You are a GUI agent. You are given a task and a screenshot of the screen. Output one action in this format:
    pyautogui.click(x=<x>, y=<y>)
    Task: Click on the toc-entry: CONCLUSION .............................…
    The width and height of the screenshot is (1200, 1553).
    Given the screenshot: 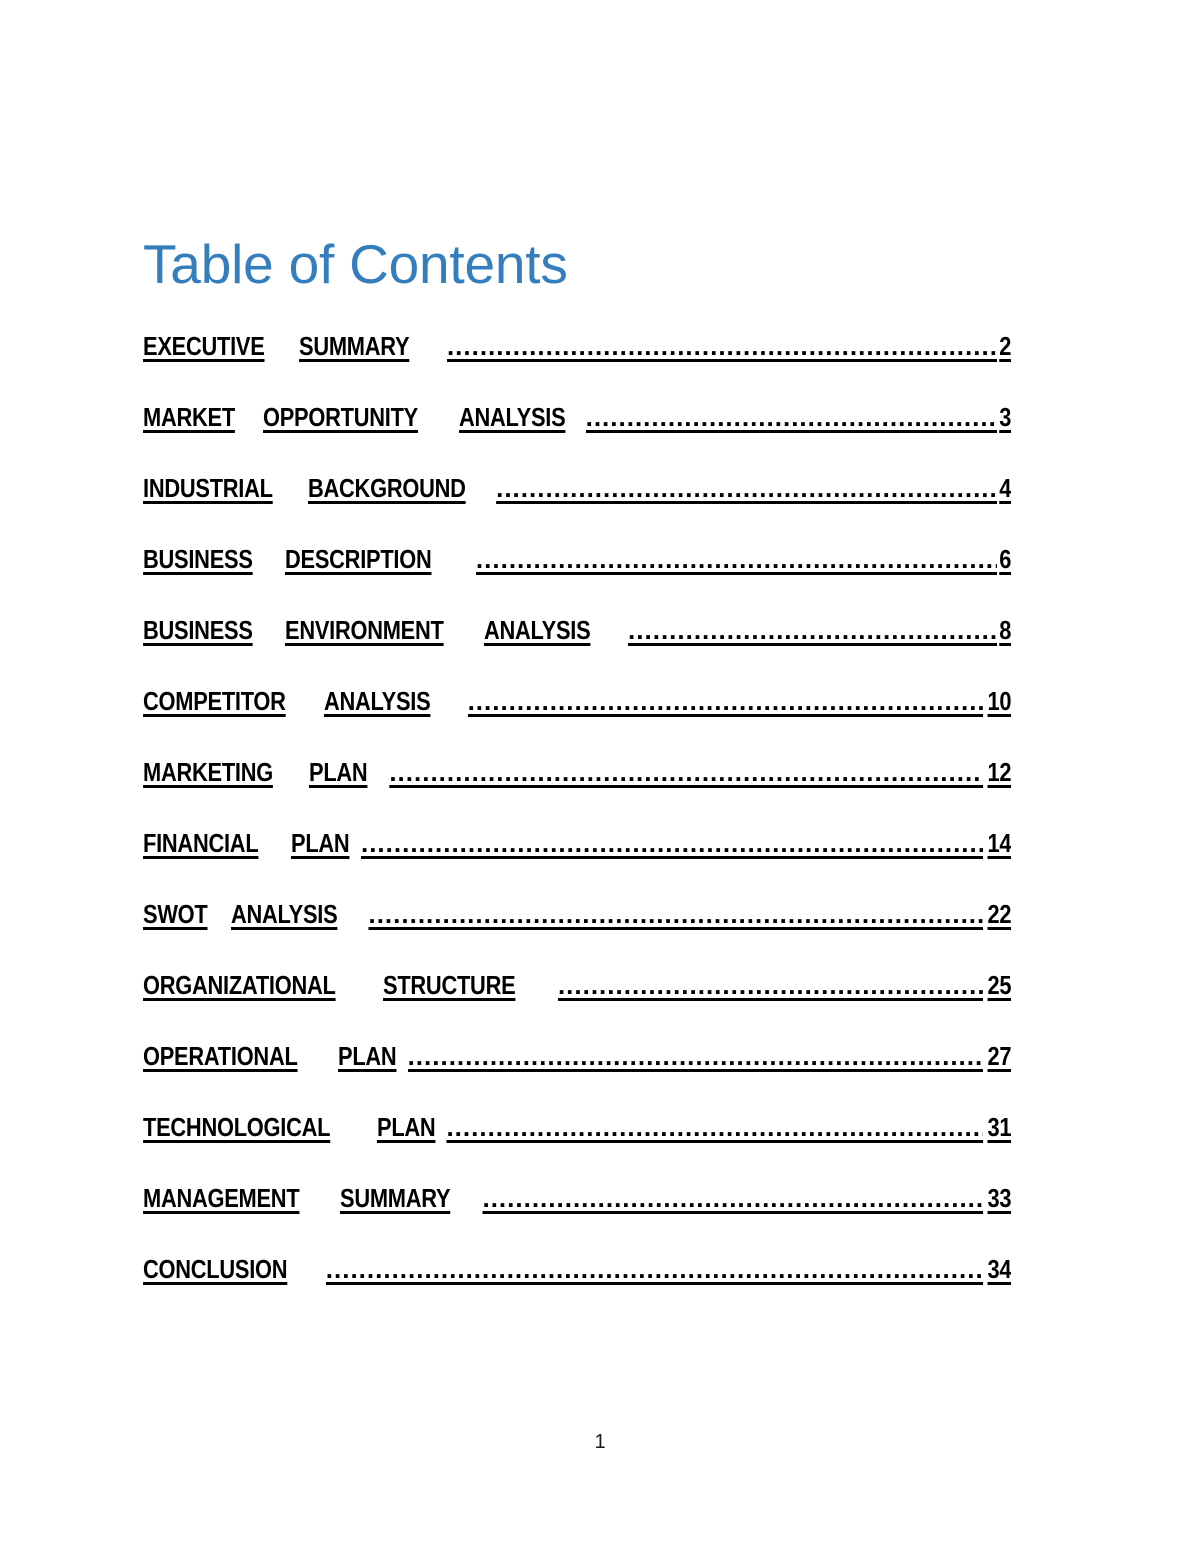 What is the action you would take?
    pyautogui.click(x=577, y=1288)
    